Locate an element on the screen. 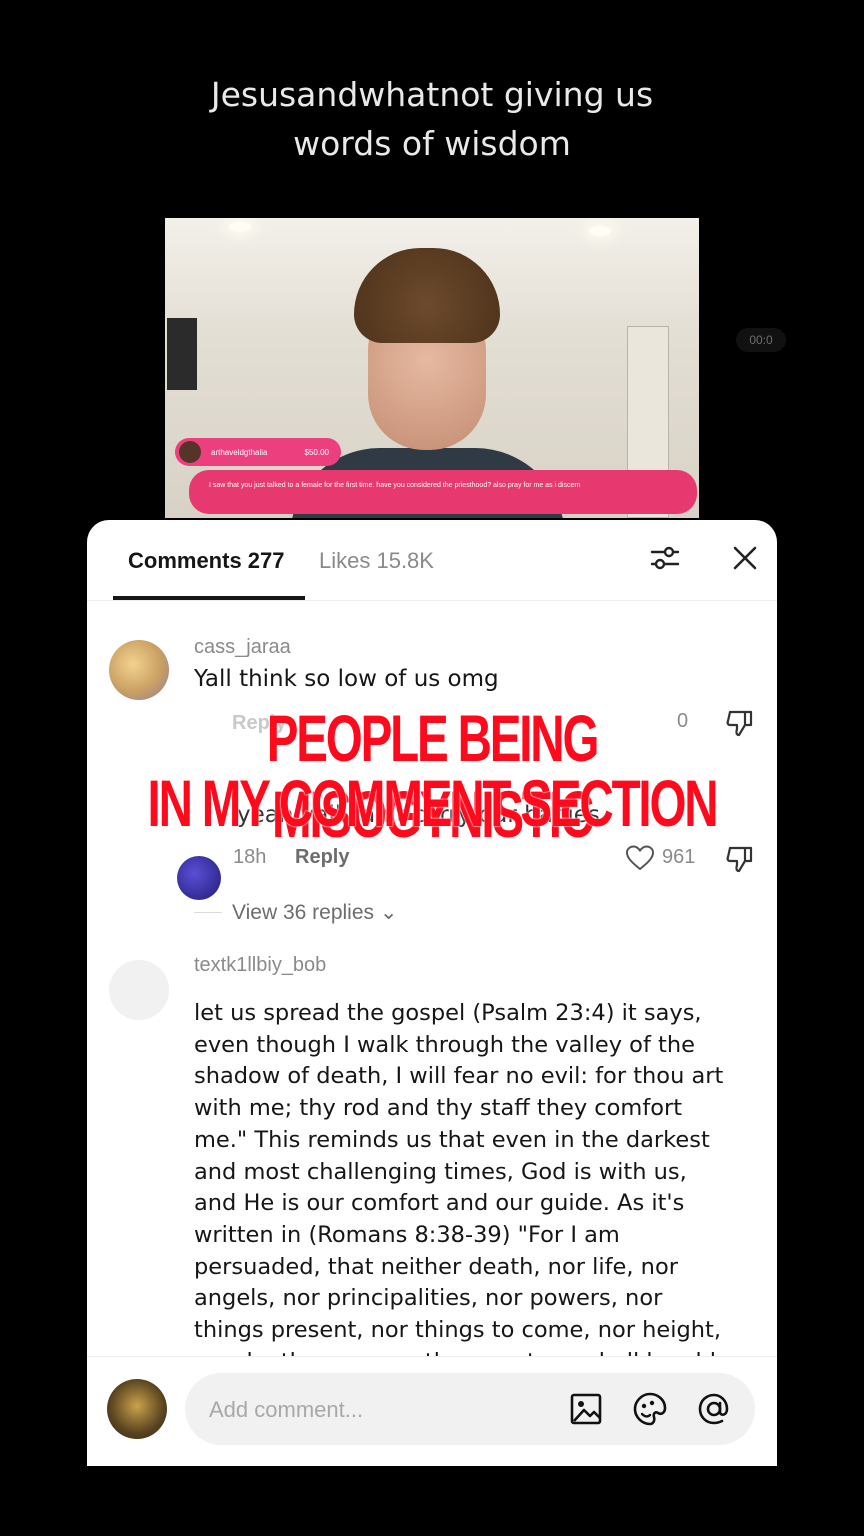  view-replies-button: View 36 replies ⌄ is located at coordinates (314, 912).